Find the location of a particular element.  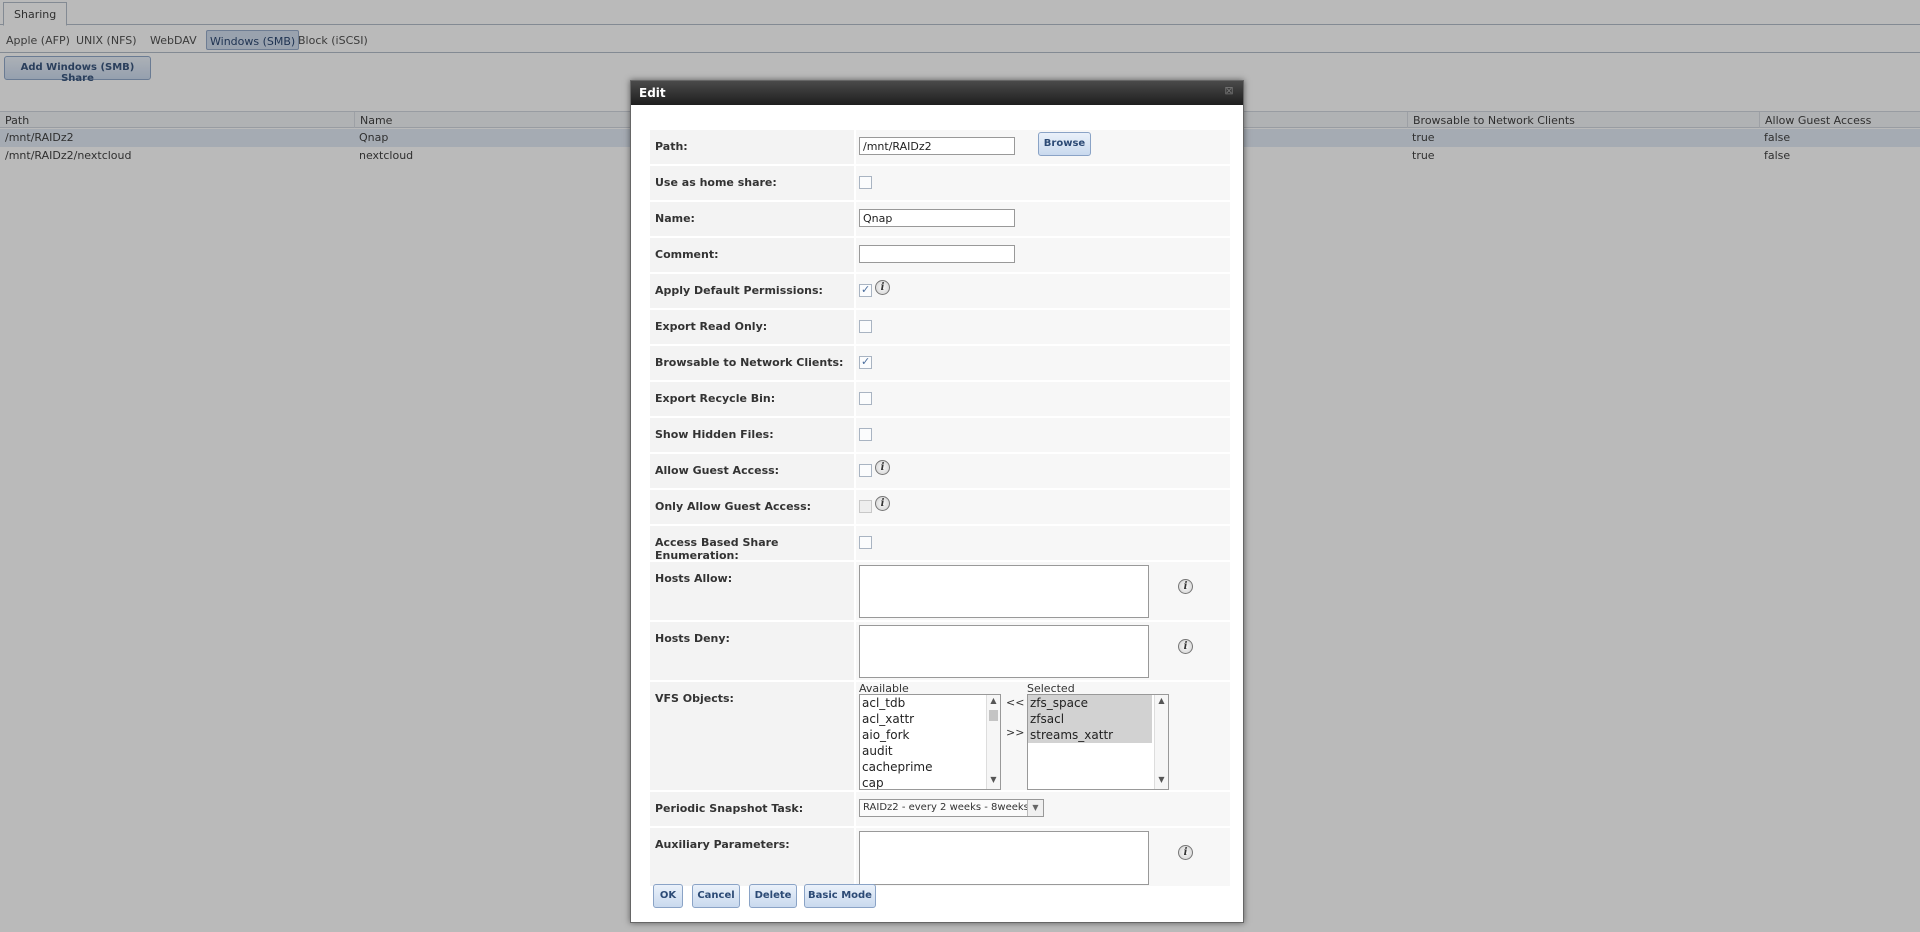

row-path: Path: /mnt/RAIDz2 Browse is located at coordinates (940, 147).